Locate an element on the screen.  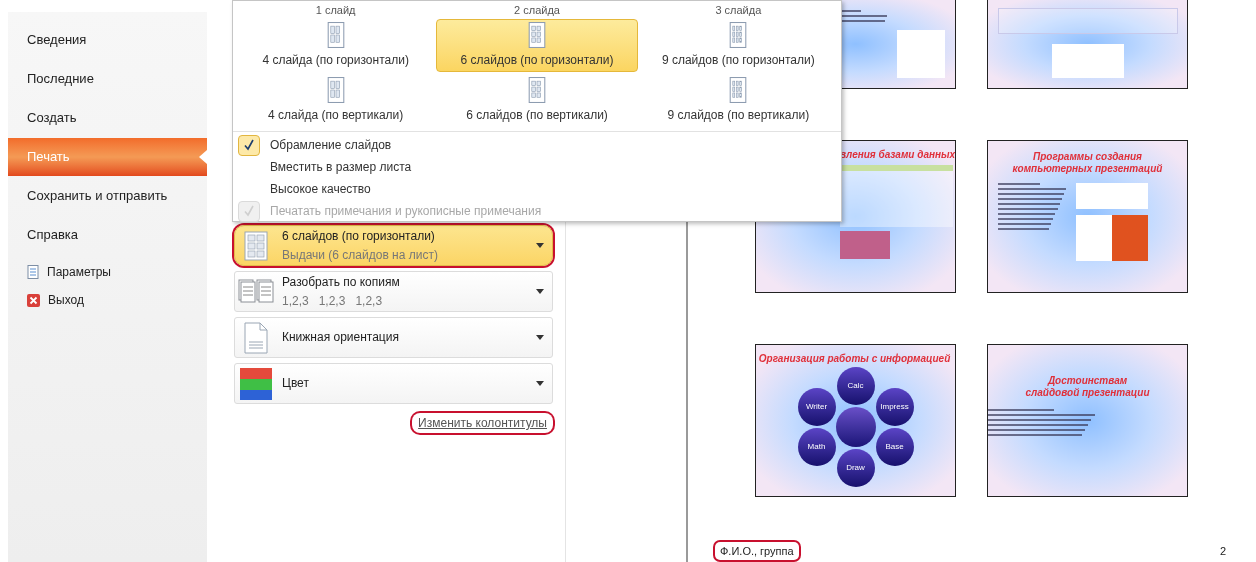
diagram-node: Impress is located at coordinates (894, 407).